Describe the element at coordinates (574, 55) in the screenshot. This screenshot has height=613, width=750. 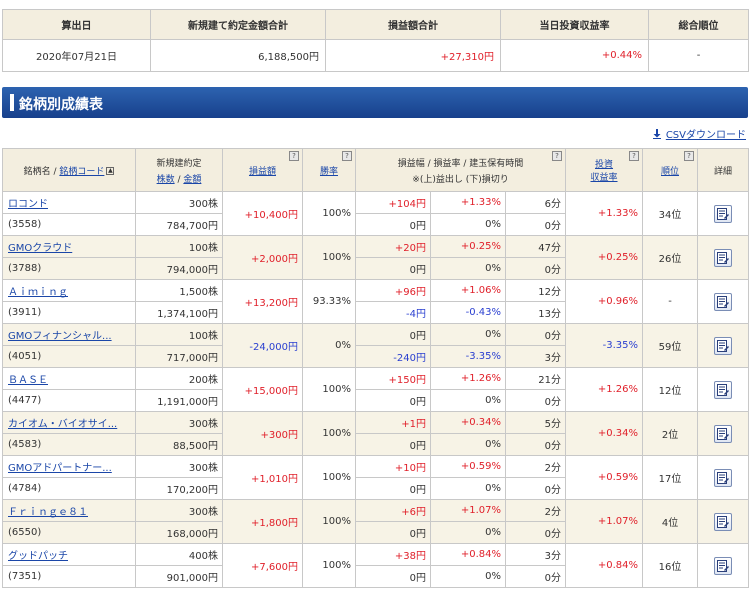
I see `summary-return-rate: +0.44%` at that location.